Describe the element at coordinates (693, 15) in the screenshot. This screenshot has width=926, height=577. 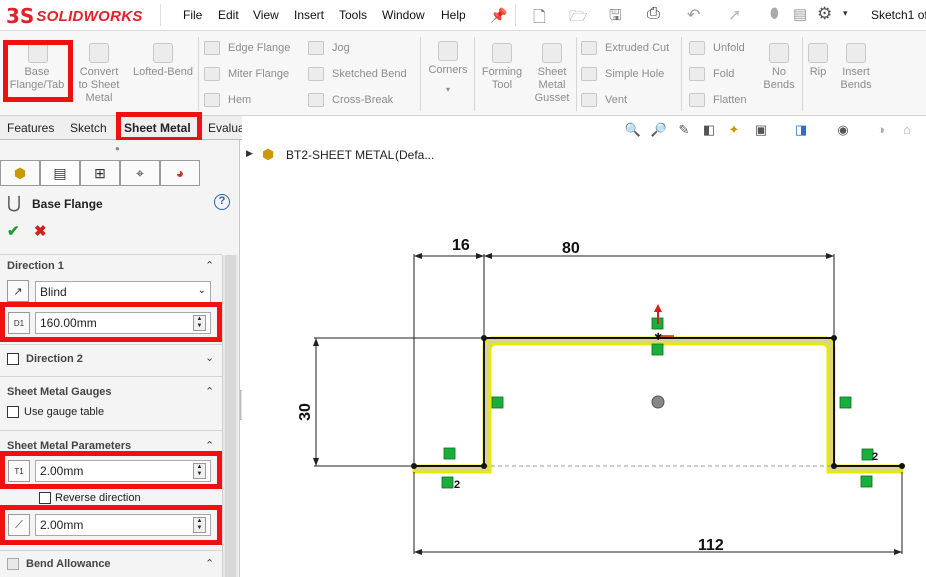
I see `undo-icon: ↶` at that location.